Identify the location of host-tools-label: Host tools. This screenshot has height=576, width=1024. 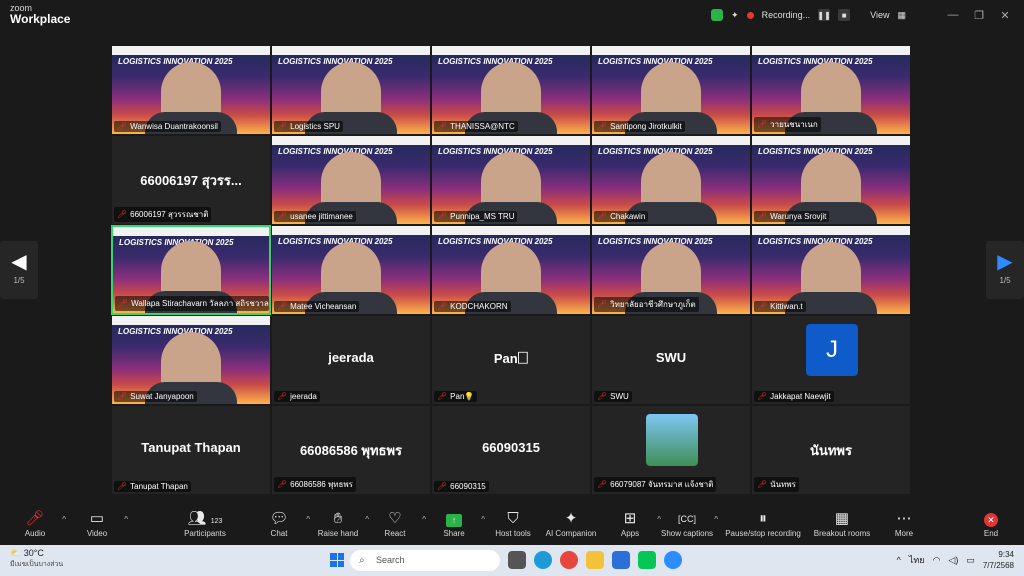
(513, 533).